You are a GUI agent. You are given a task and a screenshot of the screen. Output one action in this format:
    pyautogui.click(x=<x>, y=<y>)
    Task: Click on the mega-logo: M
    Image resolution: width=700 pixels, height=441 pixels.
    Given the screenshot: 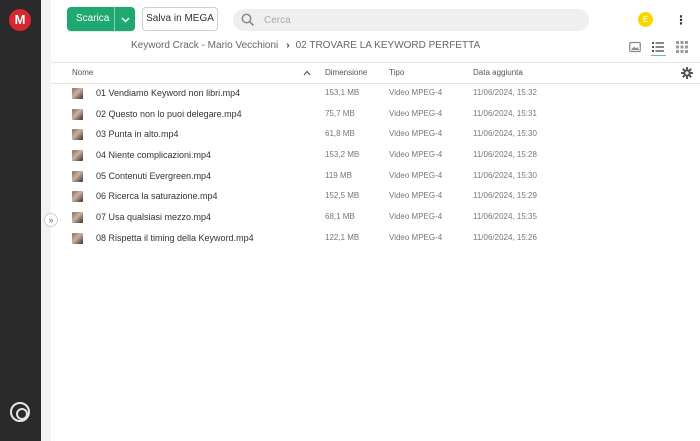 What is the action you would take?
    pyautogui.click(x=20, y=20)
    